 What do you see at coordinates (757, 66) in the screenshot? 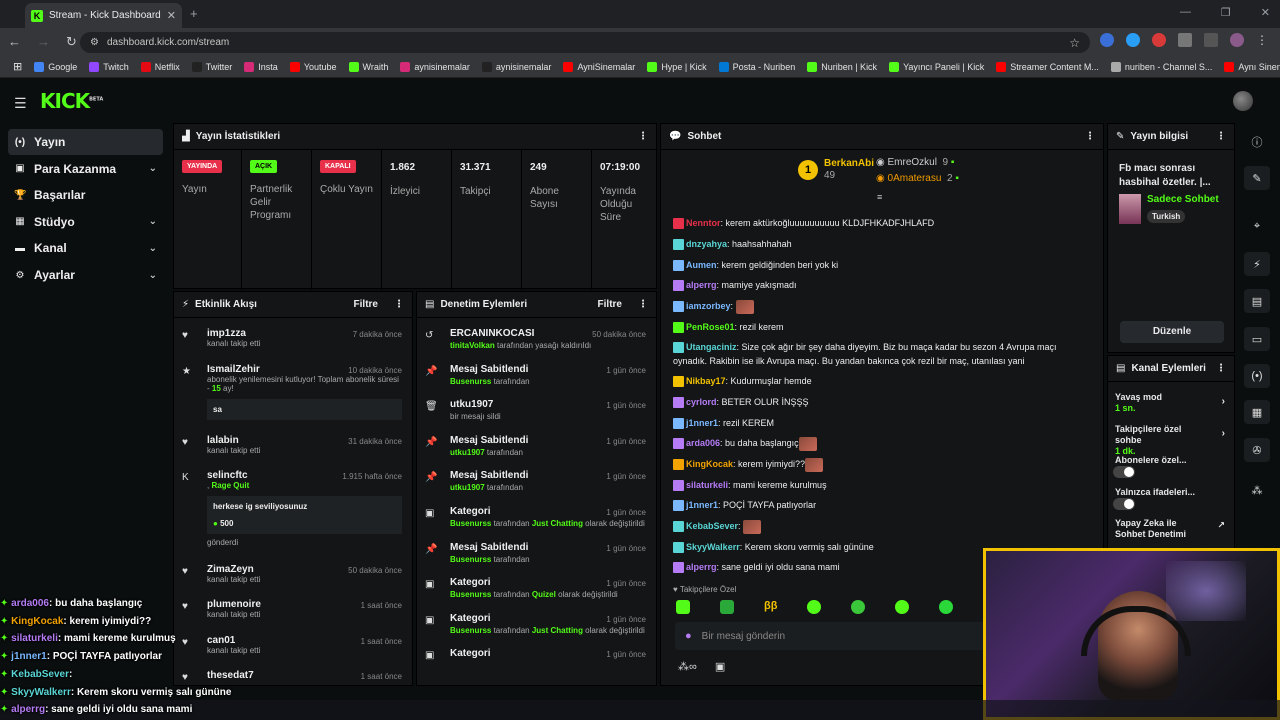
I see `bookmark-item: Posta - Nuriben` at bounding box center [757, 66].